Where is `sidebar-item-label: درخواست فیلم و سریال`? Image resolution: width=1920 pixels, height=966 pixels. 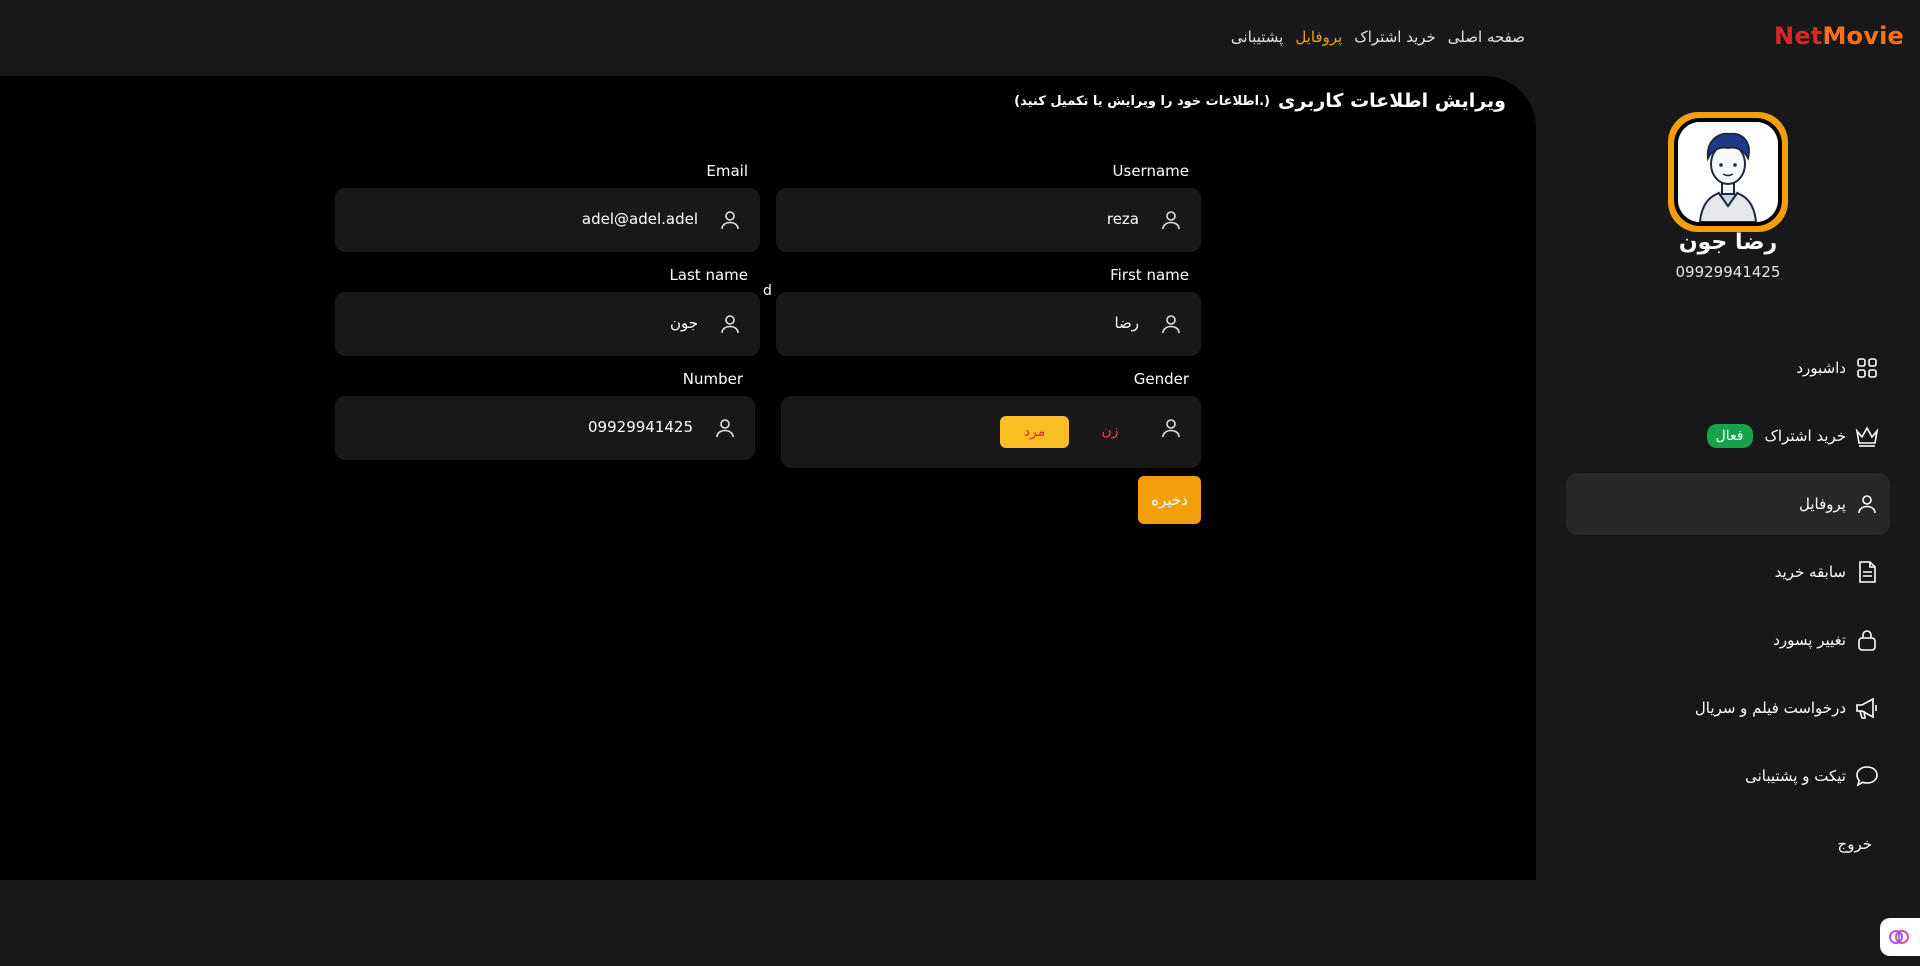
sidebar-item-label: درخواست فیلم و سریال is located at coordinates (1770, 708).